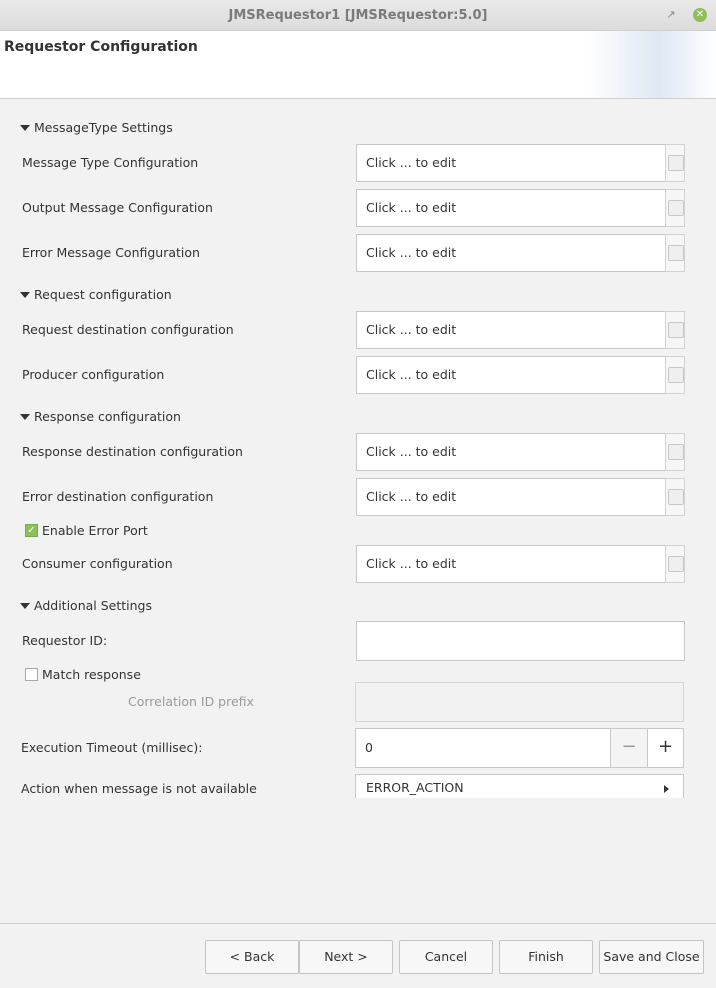 This screenshot has height=988, width=716. Describe the element at coordinates (511, 497) in the screenshot. I see `error-destination-config-input: Click ... to edit` at that location.